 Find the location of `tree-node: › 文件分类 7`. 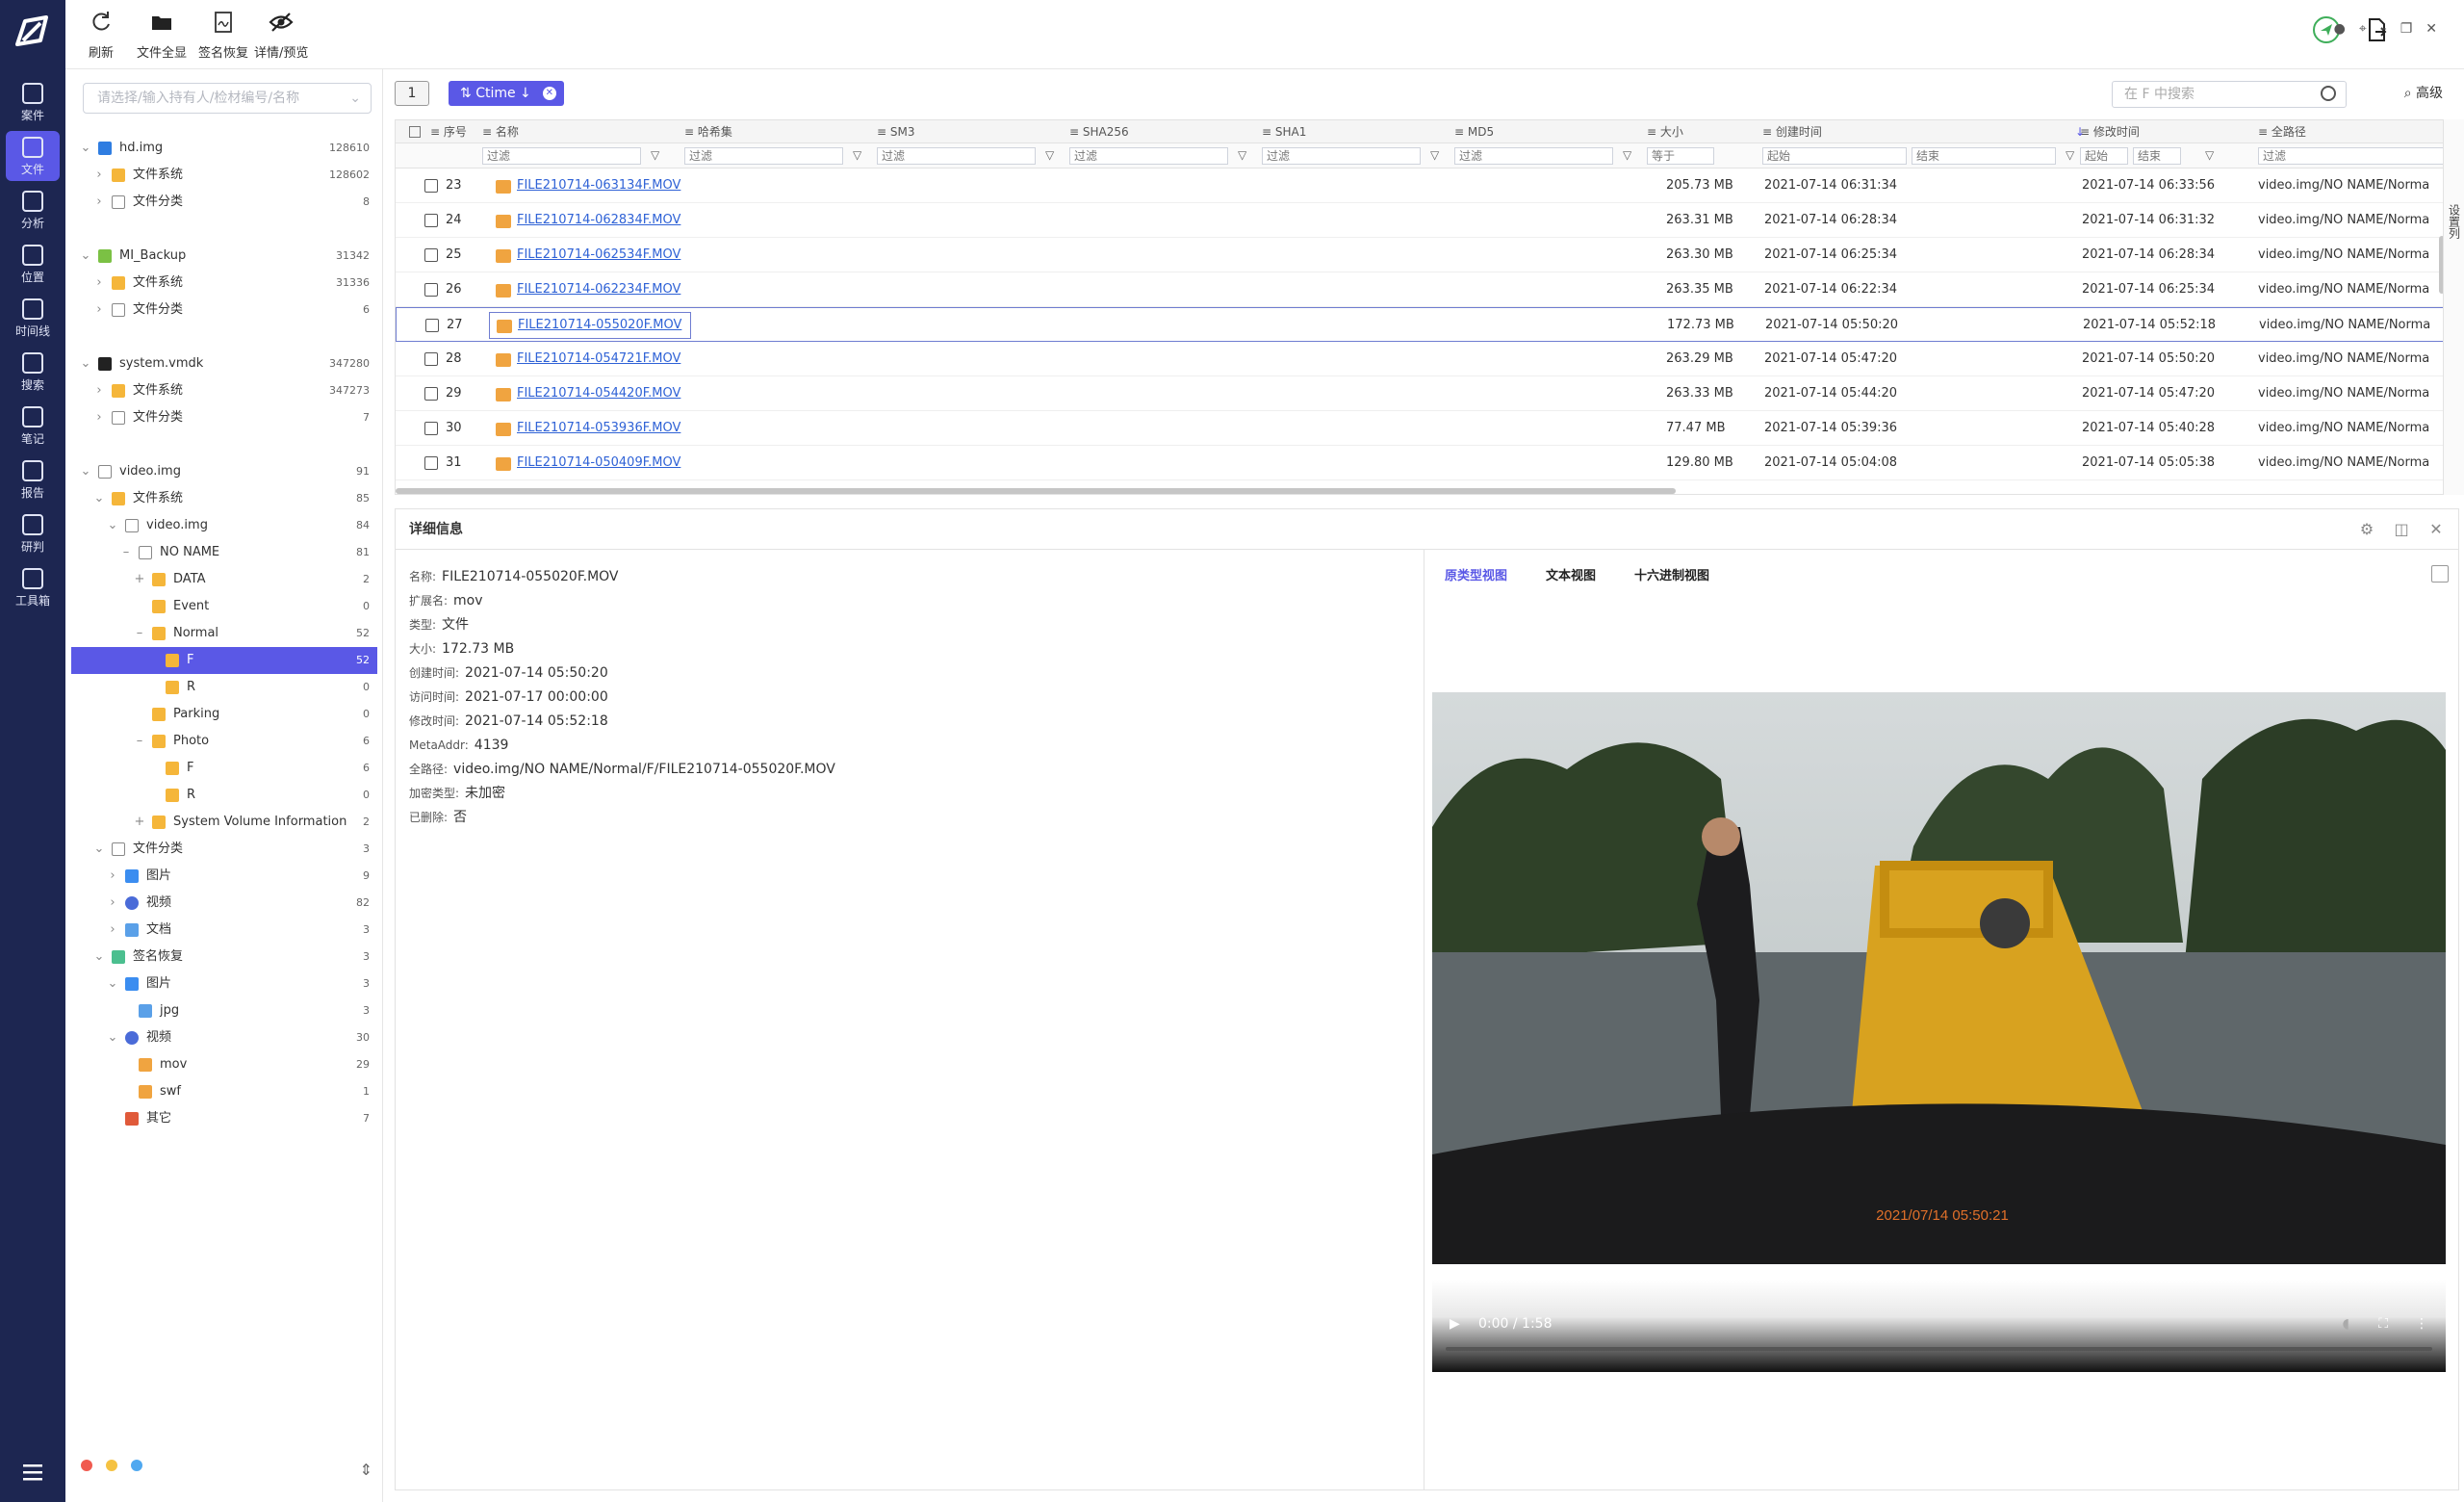

tree-node: › 文件分类 7 is located at coordinates (224, 418).